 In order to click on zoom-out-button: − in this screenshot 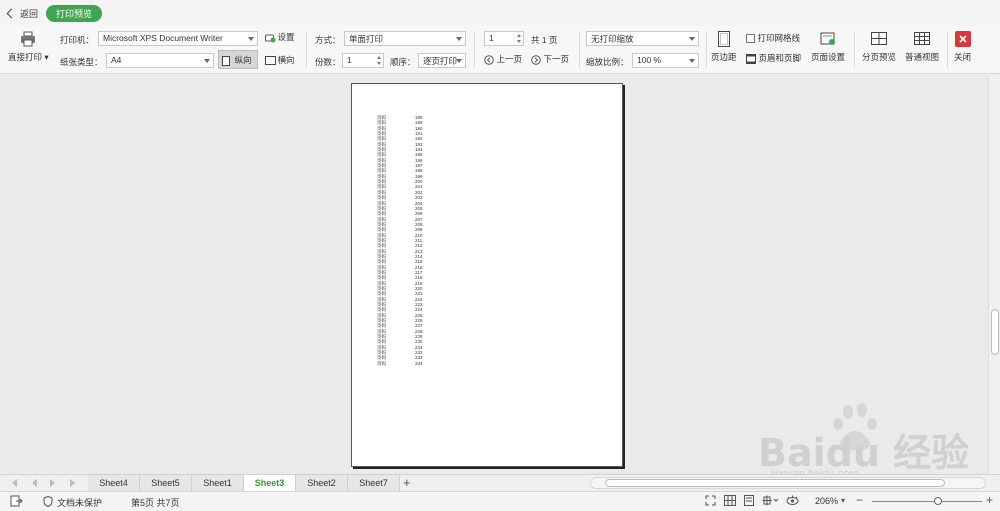, I will do `click(859, 500)`.